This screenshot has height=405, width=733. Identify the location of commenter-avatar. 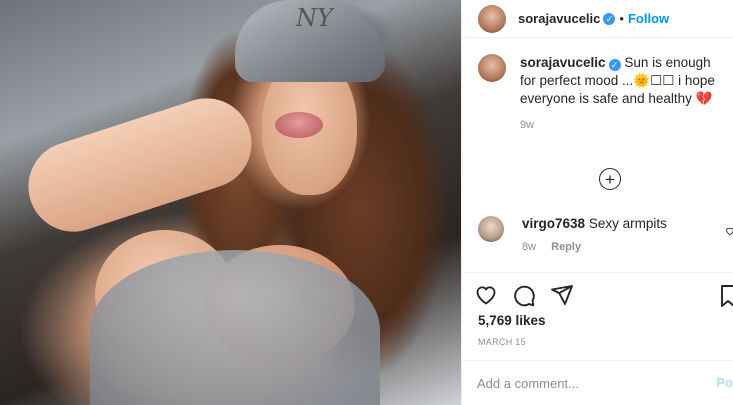
(491, 229).